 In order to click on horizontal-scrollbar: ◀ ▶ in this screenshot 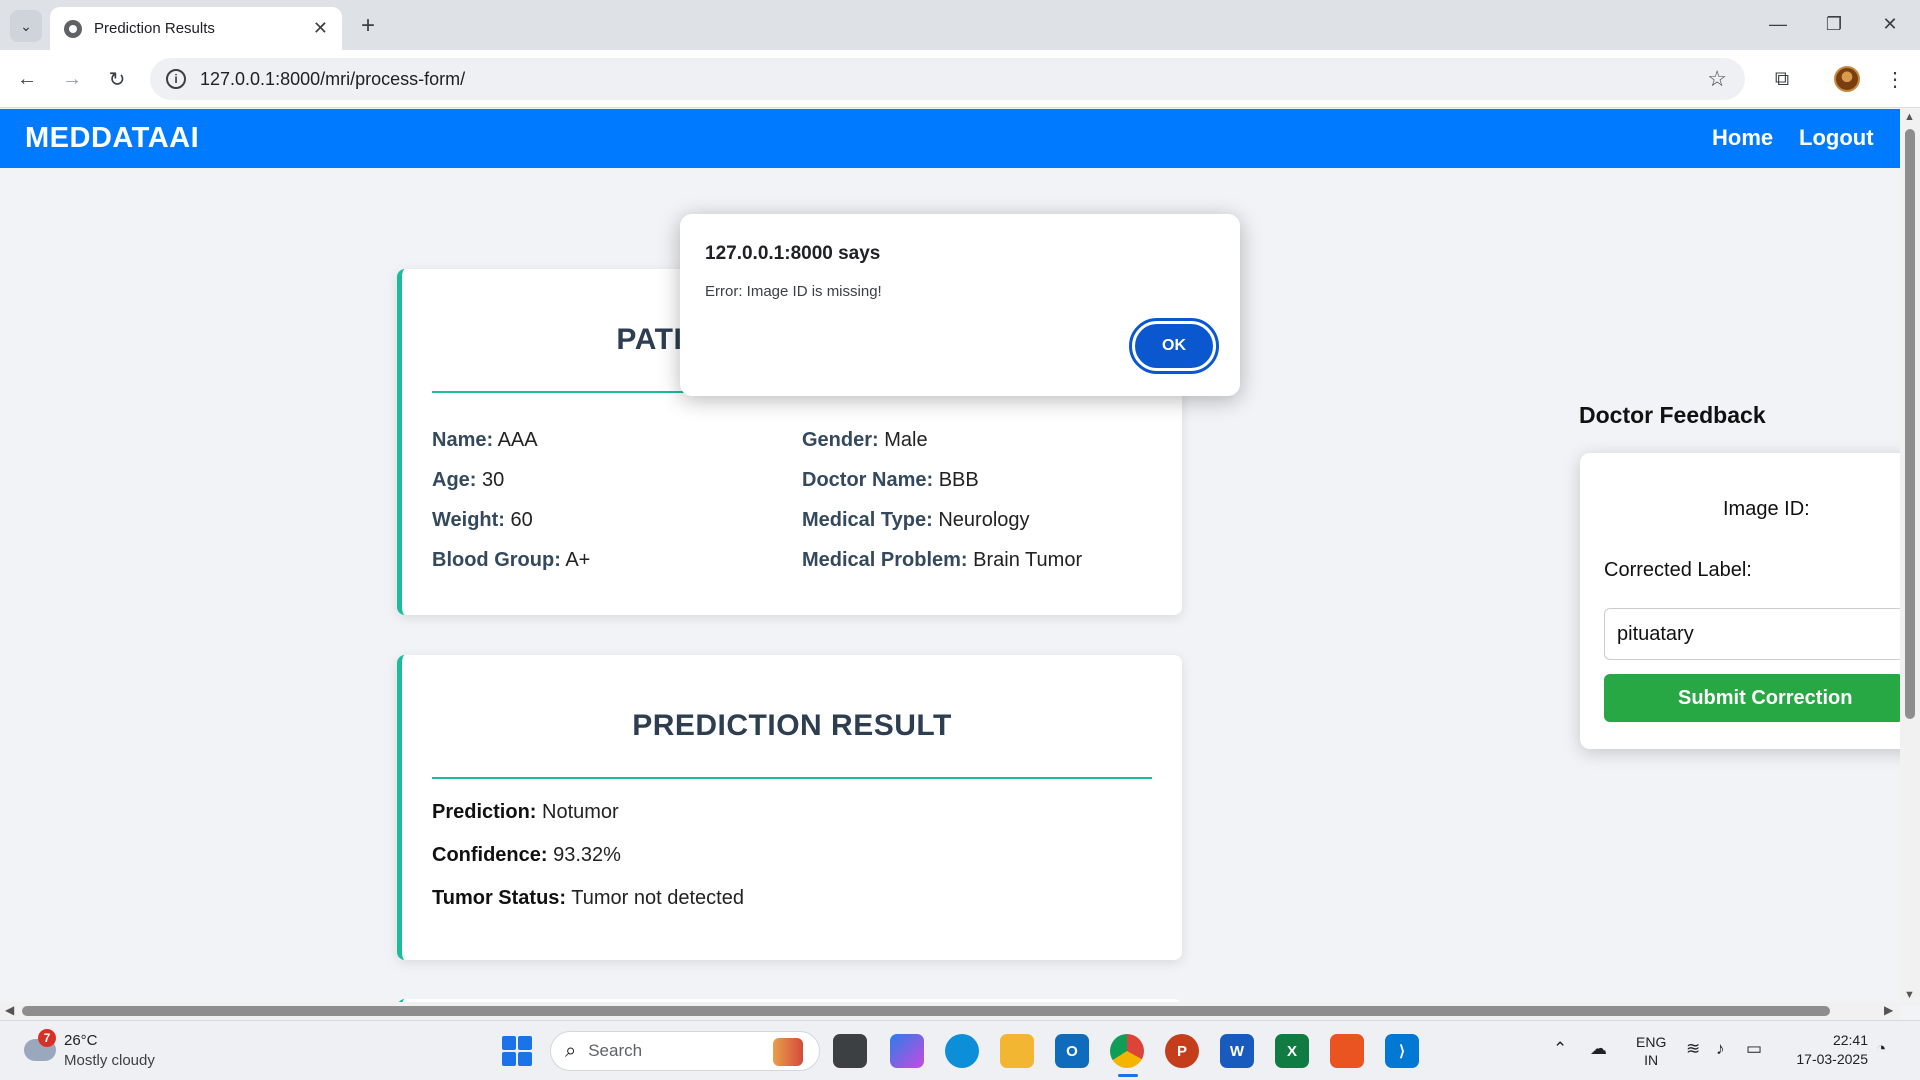, I will do `click(950, 1011)`.